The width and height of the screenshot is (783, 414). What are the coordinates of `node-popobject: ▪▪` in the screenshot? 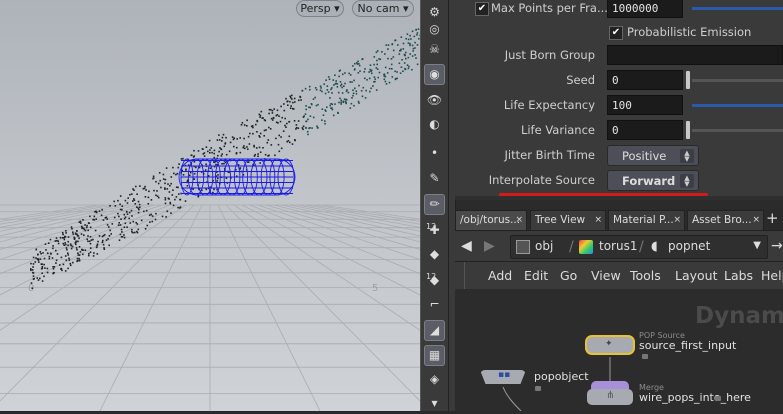 It's located at (503, 377).